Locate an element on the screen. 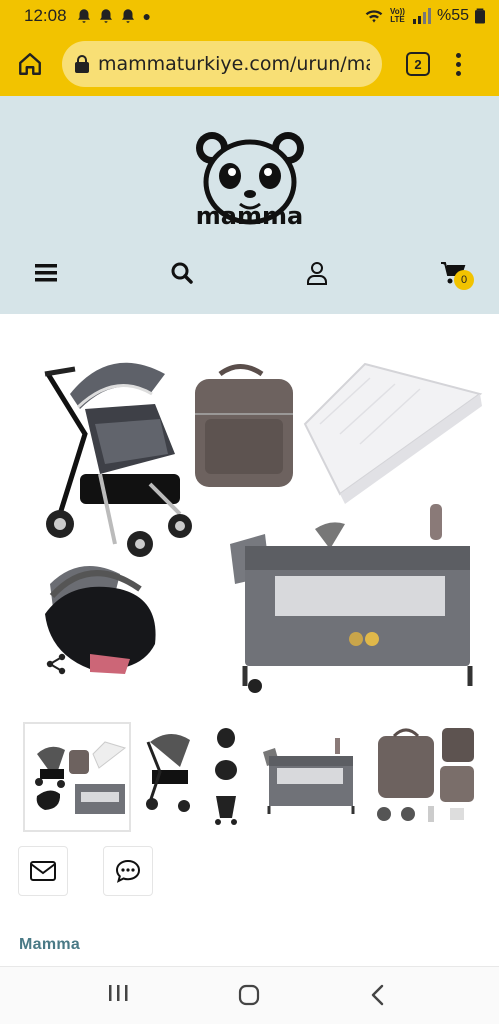 This screenshot has width=499, height=1024. thumbnail-playard is located at coordinates (311, 777).